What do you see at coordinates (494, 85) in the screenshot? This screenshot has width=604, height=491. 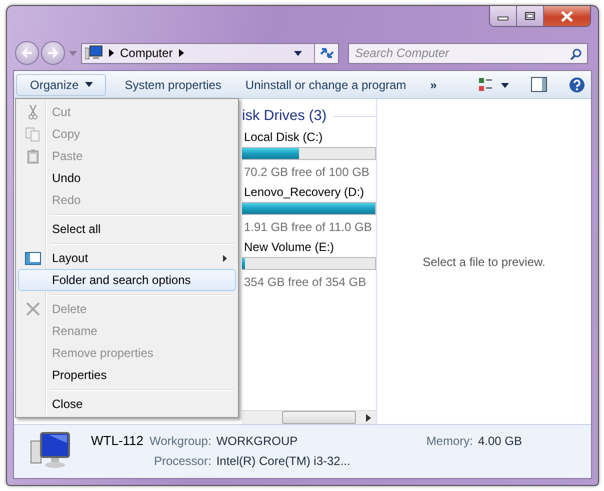 I see `view-options-icon` at bounding box center [494, 85].